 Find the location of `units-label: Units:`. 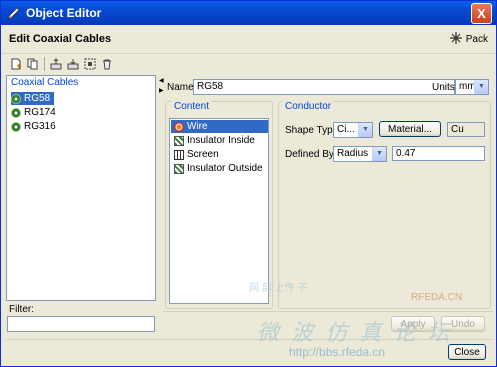

units-label: Units: is located at coordinates (445, 87).